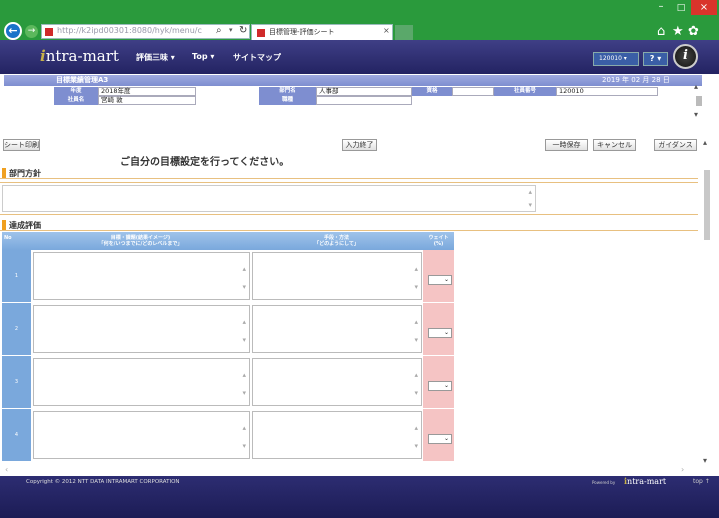  What do you see at coordinates (257, 57) in the screenshot?
I see `menu-sitemap: サイトマップ` at bounding box center [257, 57].